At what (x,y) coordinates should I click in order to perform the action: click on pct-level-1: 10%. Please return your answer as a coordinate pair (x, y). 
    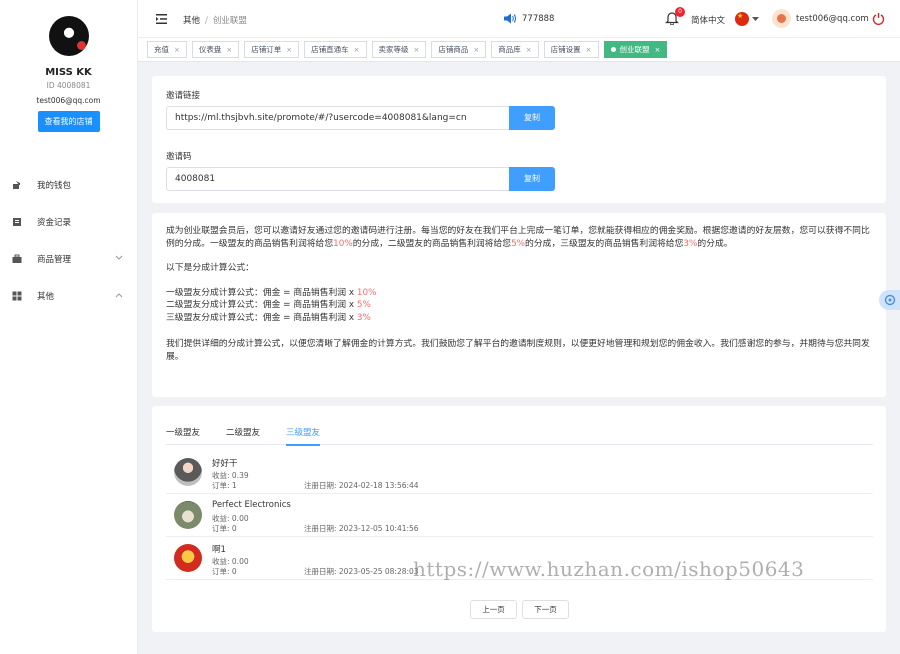
    Looking at the image, I should click on (343, 243).